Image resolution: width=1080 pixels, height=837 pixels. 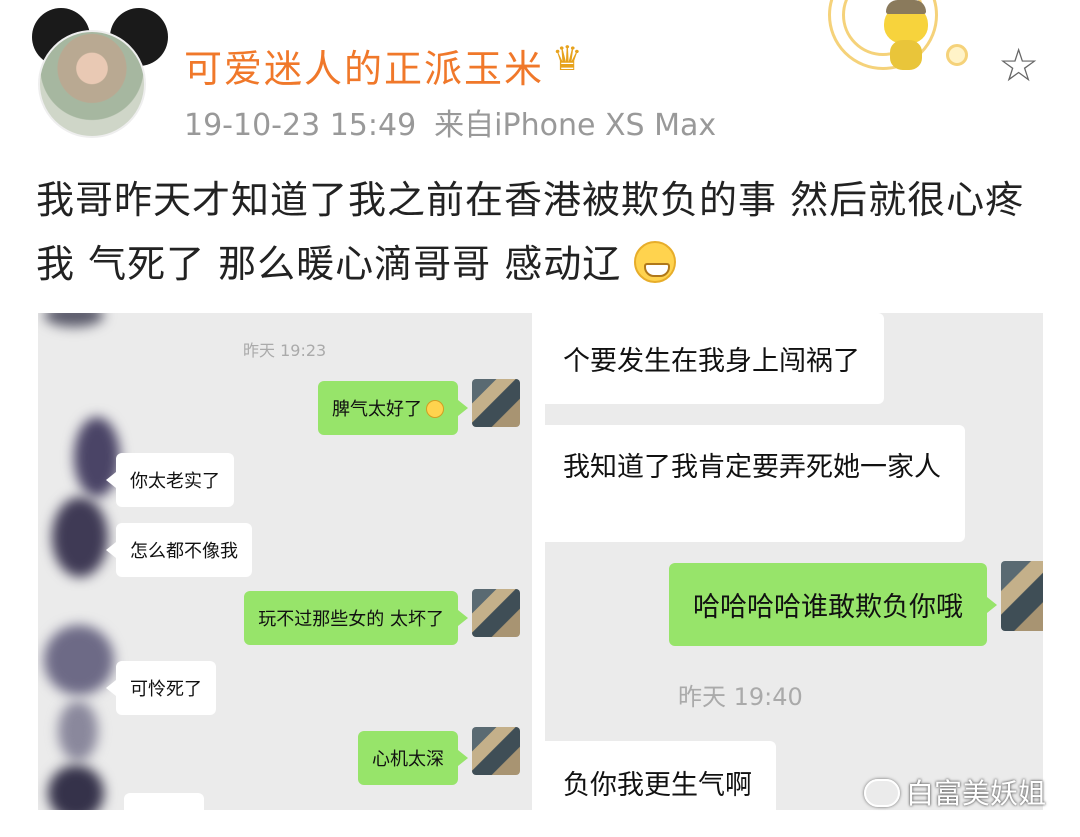 I want to click on username: 可爱迷人的正派玉米, so click(x=364, y=65).